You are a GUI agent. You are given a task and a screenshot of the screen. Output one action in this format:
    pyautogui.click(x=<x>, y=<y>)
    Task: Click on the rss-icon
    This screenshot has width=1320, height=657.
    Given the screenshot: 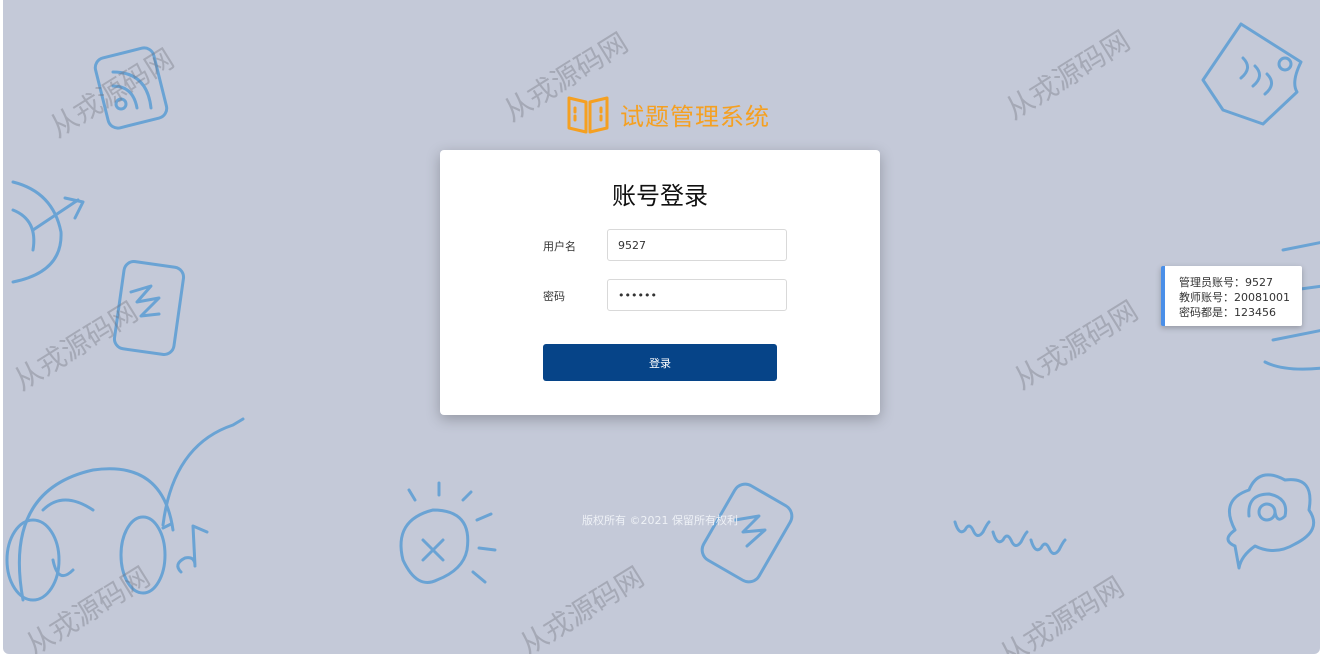 What is the action you would take?
    pyautogui.click(x=131, y=88)
    